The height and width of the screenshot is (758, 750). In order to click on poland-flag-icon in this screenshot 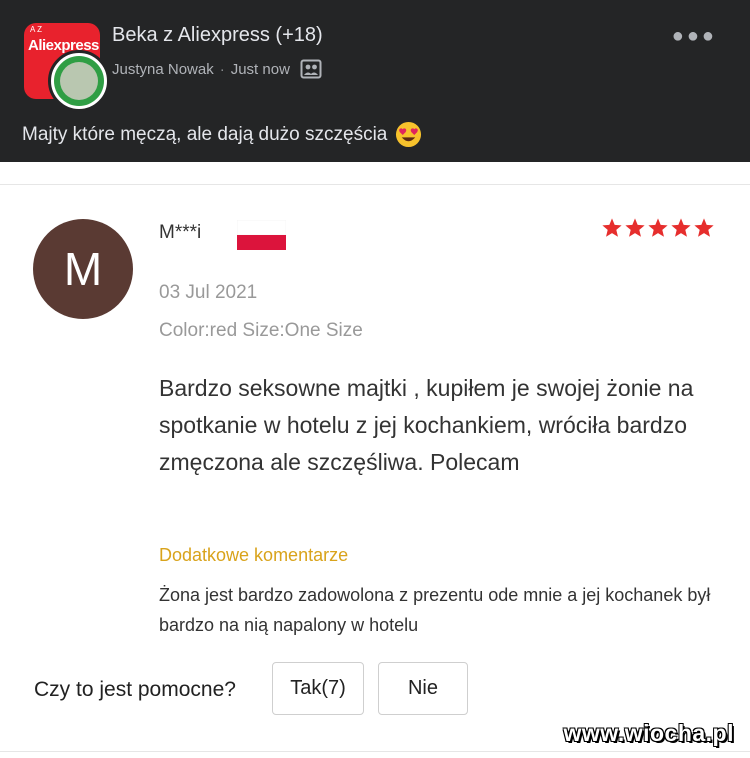, I will do `click(261, 235)`.